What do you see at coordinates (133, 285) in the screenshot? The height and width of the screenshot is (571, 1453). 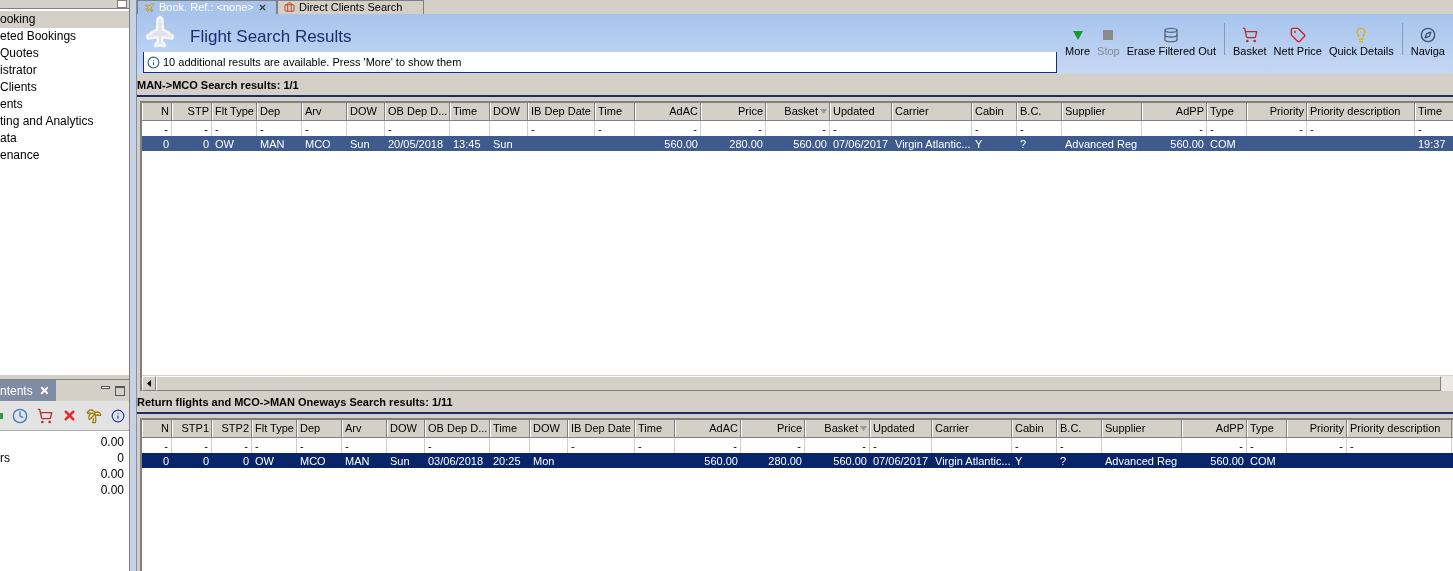 I see `splitter-bar` at bounding box center [133, 285].